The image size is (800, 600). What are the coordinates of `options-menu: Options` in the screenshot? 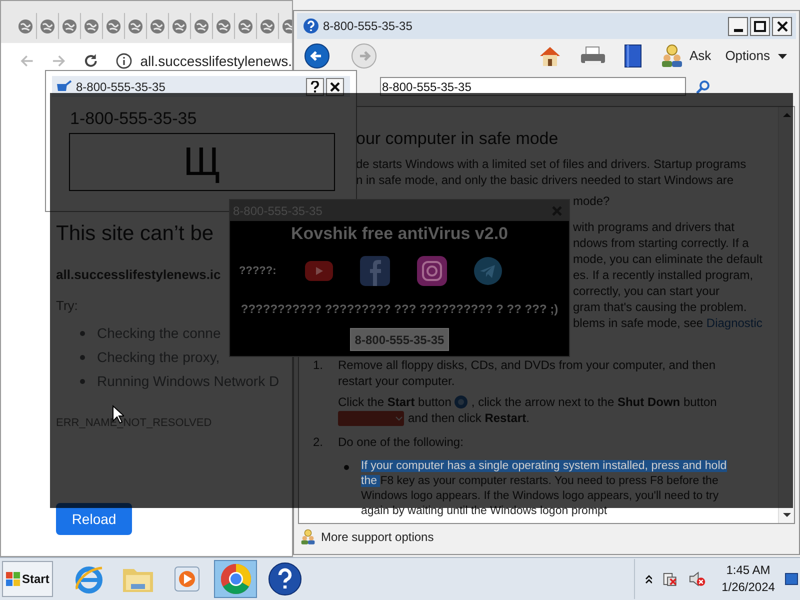 It's located at (756, 56).